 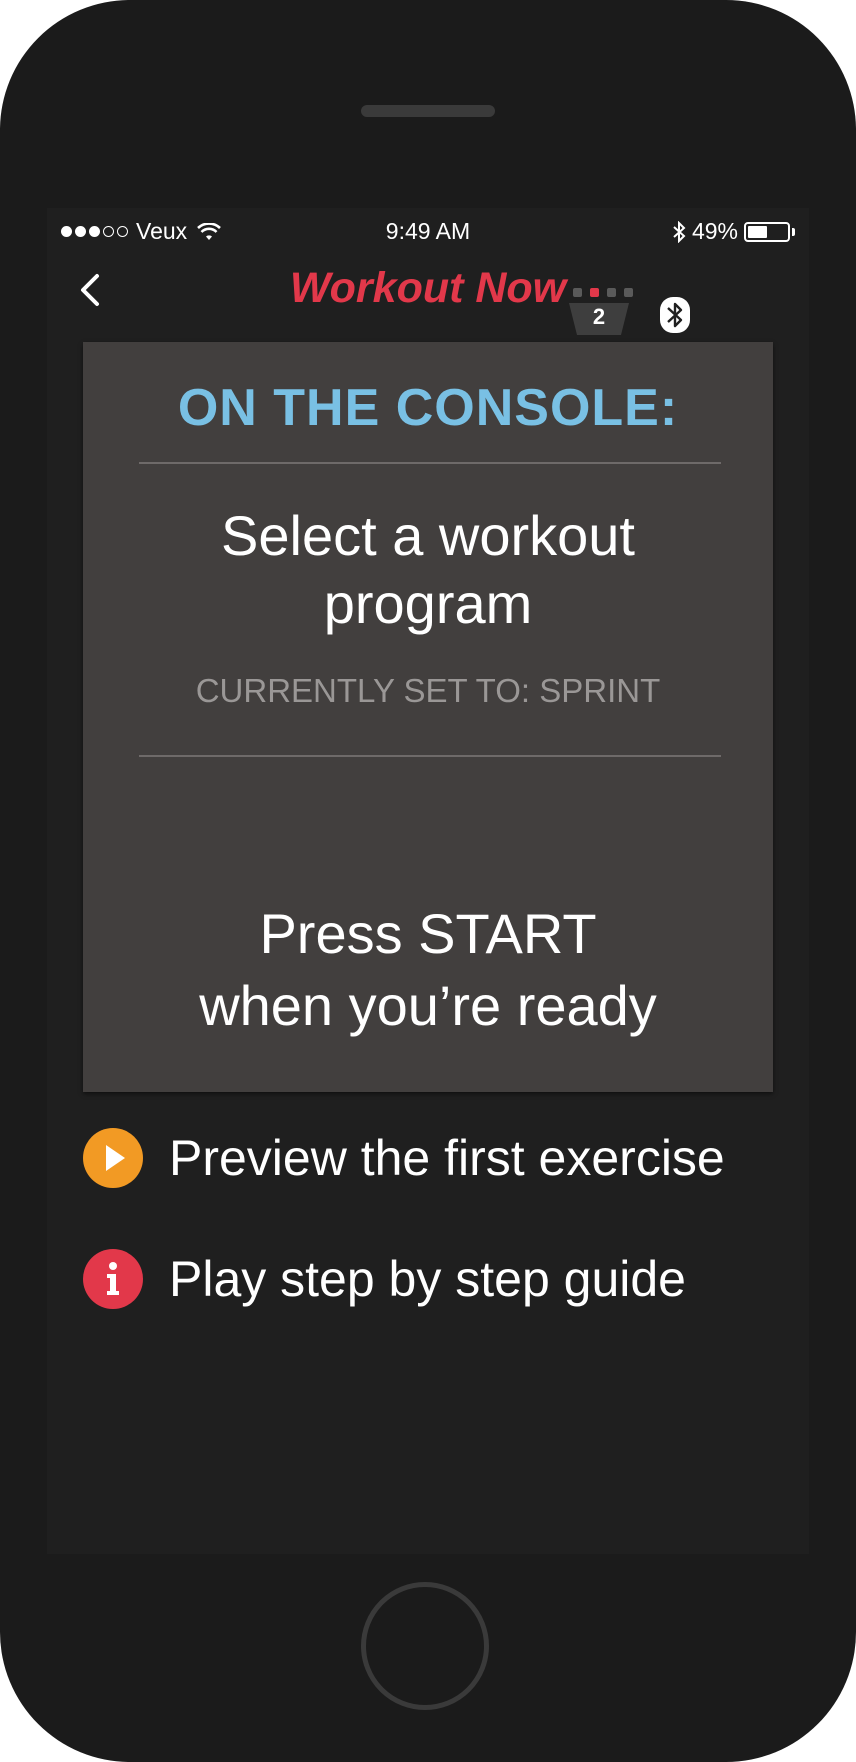 What do you see at coordinates (594, 292) in the screenshot?
I see `level-dot-active` at bounding box center [594, 292].